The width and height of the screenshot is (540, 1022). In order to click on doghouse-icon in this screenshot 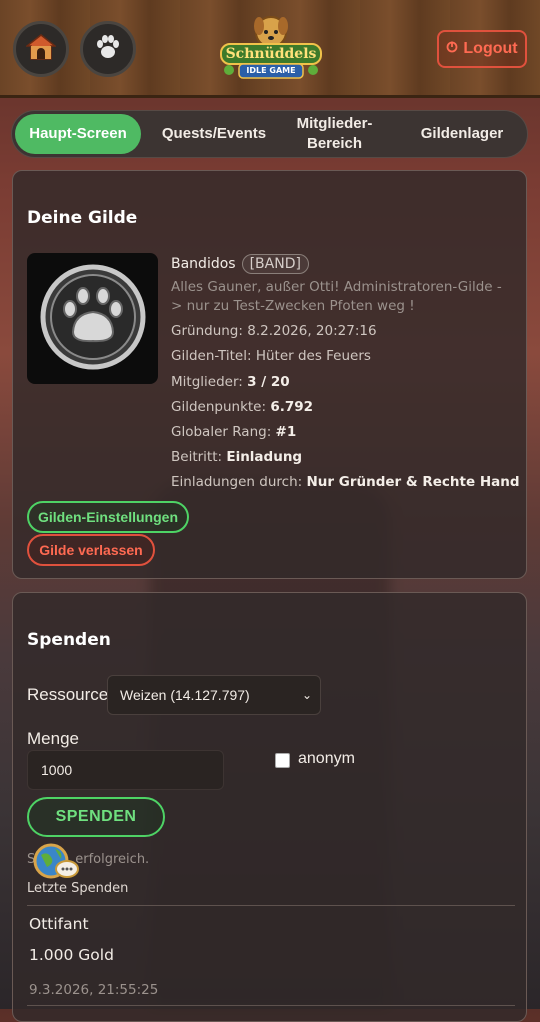, I will do `click(41, 49)`.